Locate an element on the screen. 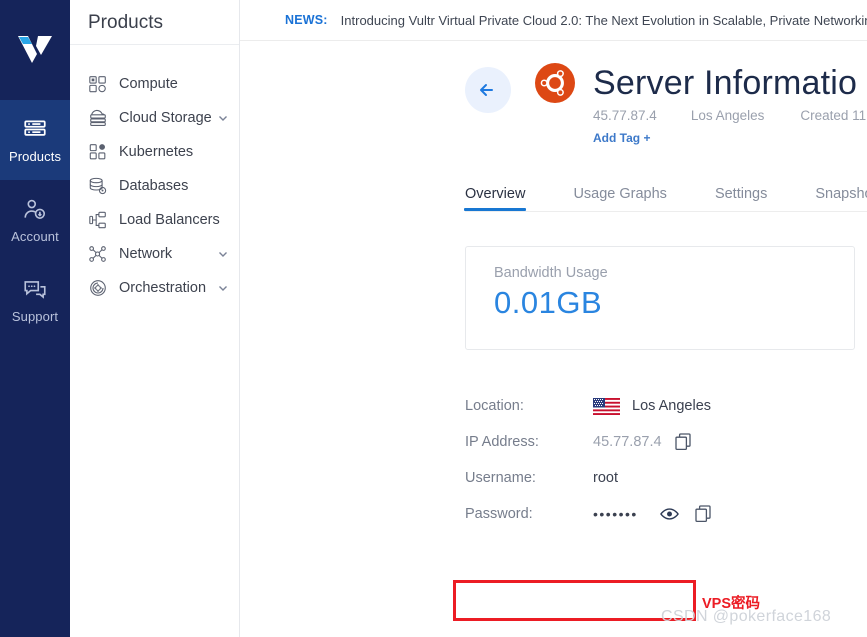 The image size is (867, 637). server-meta: 45.77.87.4 Los Angeles Created 11 hou is located at coordinates (730, 115).